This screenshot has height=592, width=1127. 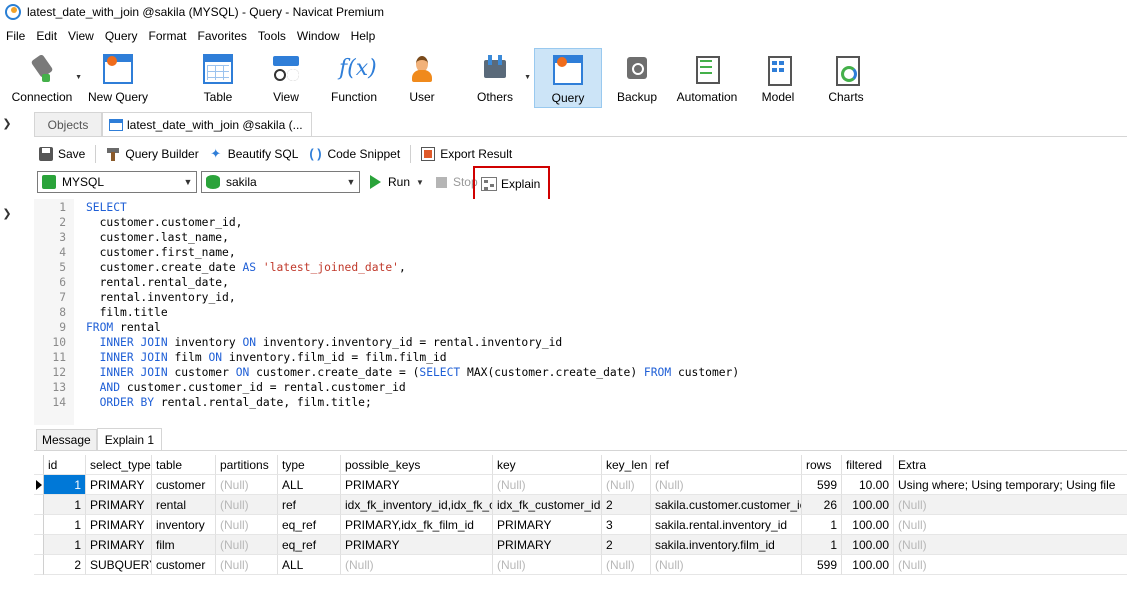 What do you see at coordinates (397, 182) in the screenshot?
I see `run-button: Run ▼` at bounding box center [397, 182].